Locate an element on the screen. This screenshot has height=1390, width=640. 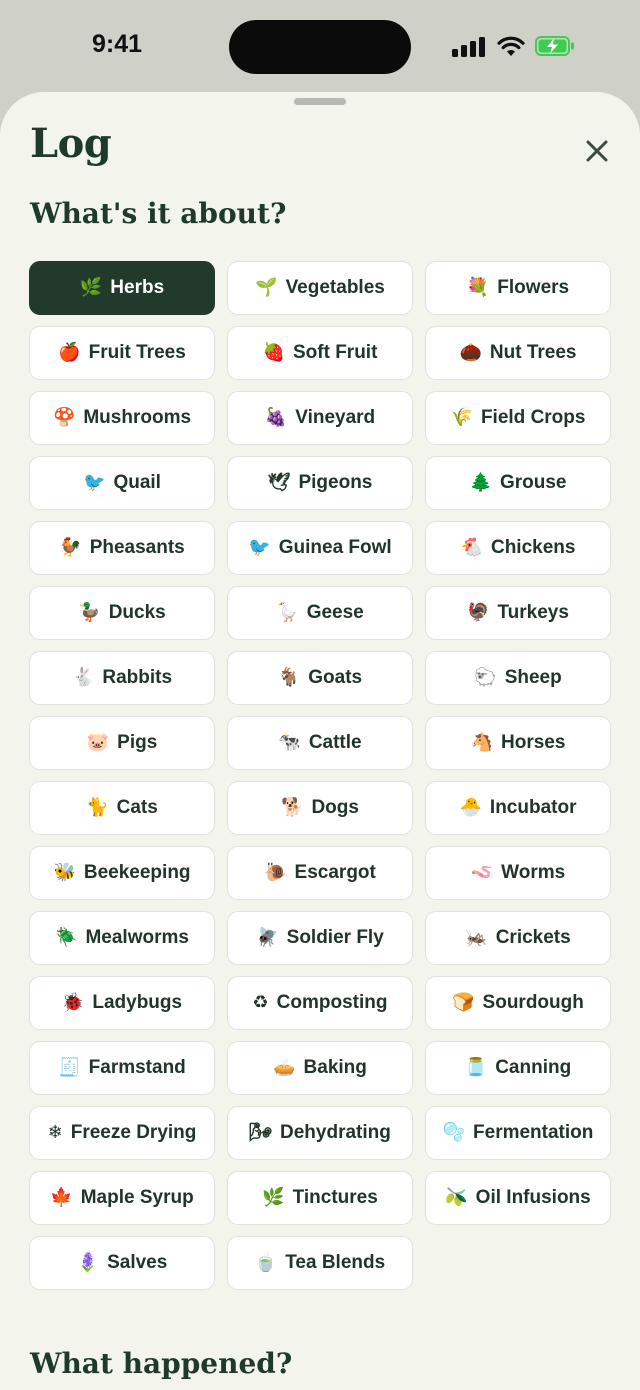
category-label: Grouse is located at coordinates (533, 482).